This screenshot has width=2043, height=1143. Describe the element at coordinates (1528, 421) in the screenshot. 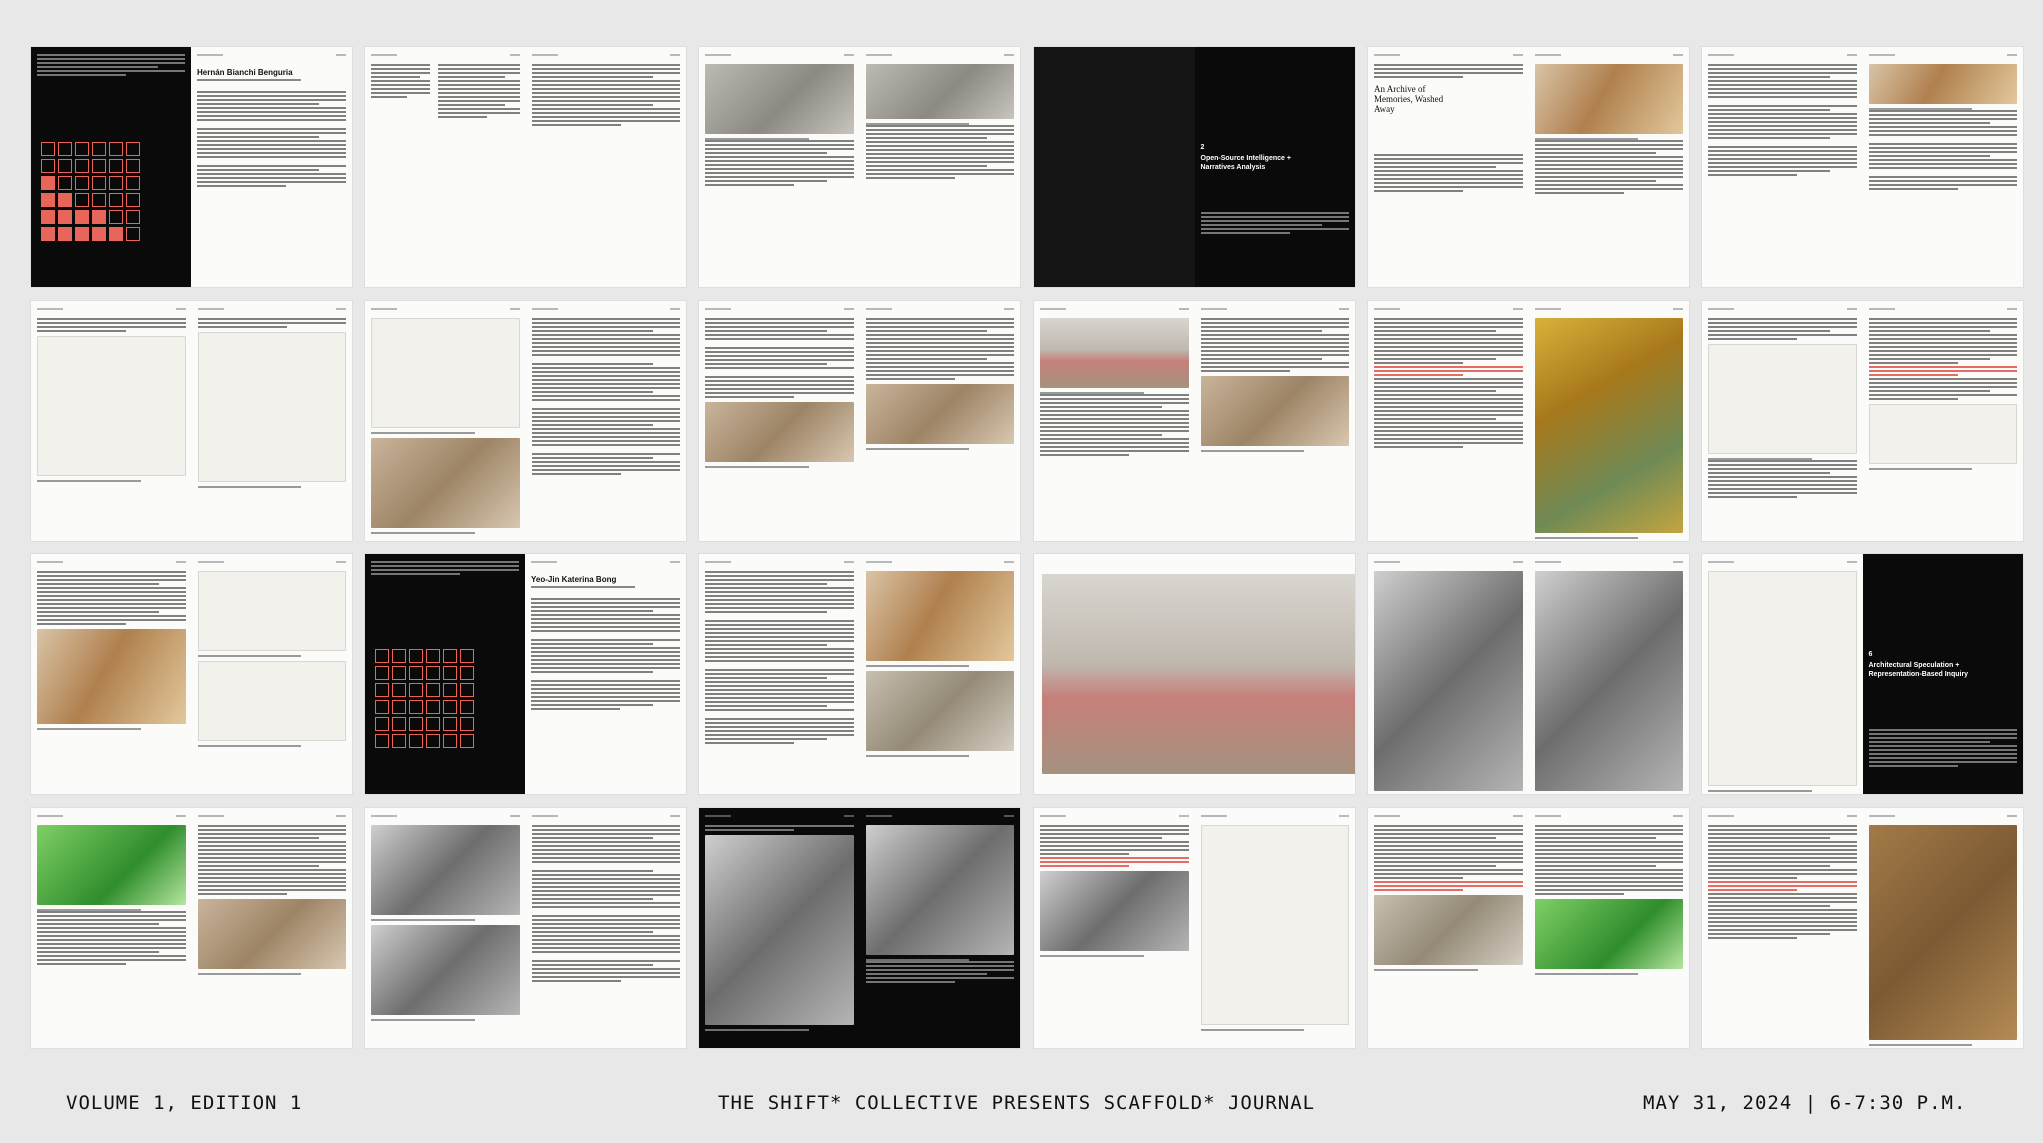

I see `spread` at that location.